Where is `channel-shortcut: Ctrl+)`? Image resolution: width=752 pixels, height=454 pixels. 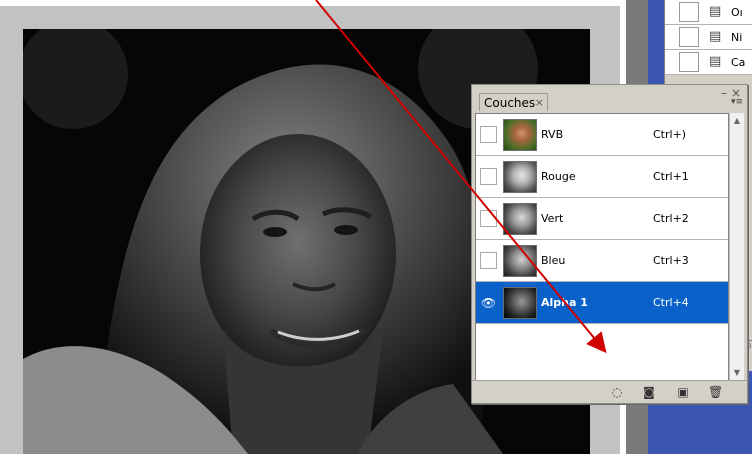 channel-shortcut: Ctrl+) is located at coordinates (670, 134).